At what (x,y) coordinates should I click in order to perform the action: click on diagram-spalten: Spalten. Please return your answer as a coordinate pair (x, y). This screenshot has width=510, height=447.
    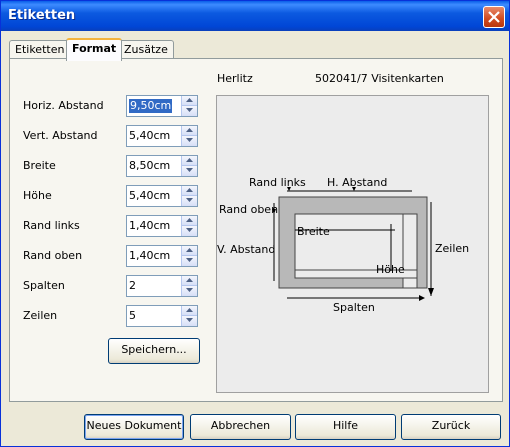
    Looking at the image, I should click on (354, 307).